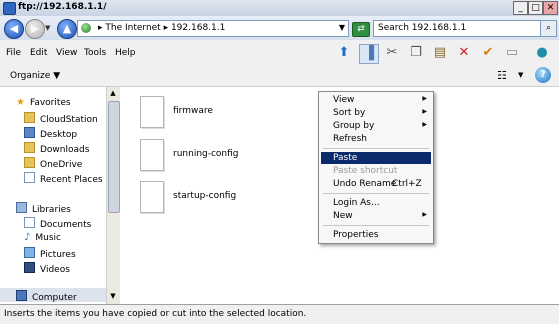 This screenshot has width=559, height=324. What do you see at coordinates (349, 113) in the screenshot?
I see `menu-item-label: Sort by` at bounding box center [349, 113].